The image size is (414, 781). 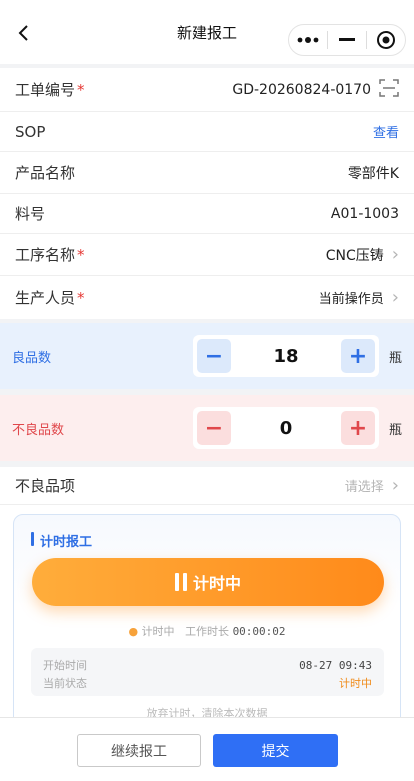 What do you see at coordinates (207, 173) in the screenshot?
I see `product-name-row: 产品名称 零部件K` at bounding box center [207, 173].